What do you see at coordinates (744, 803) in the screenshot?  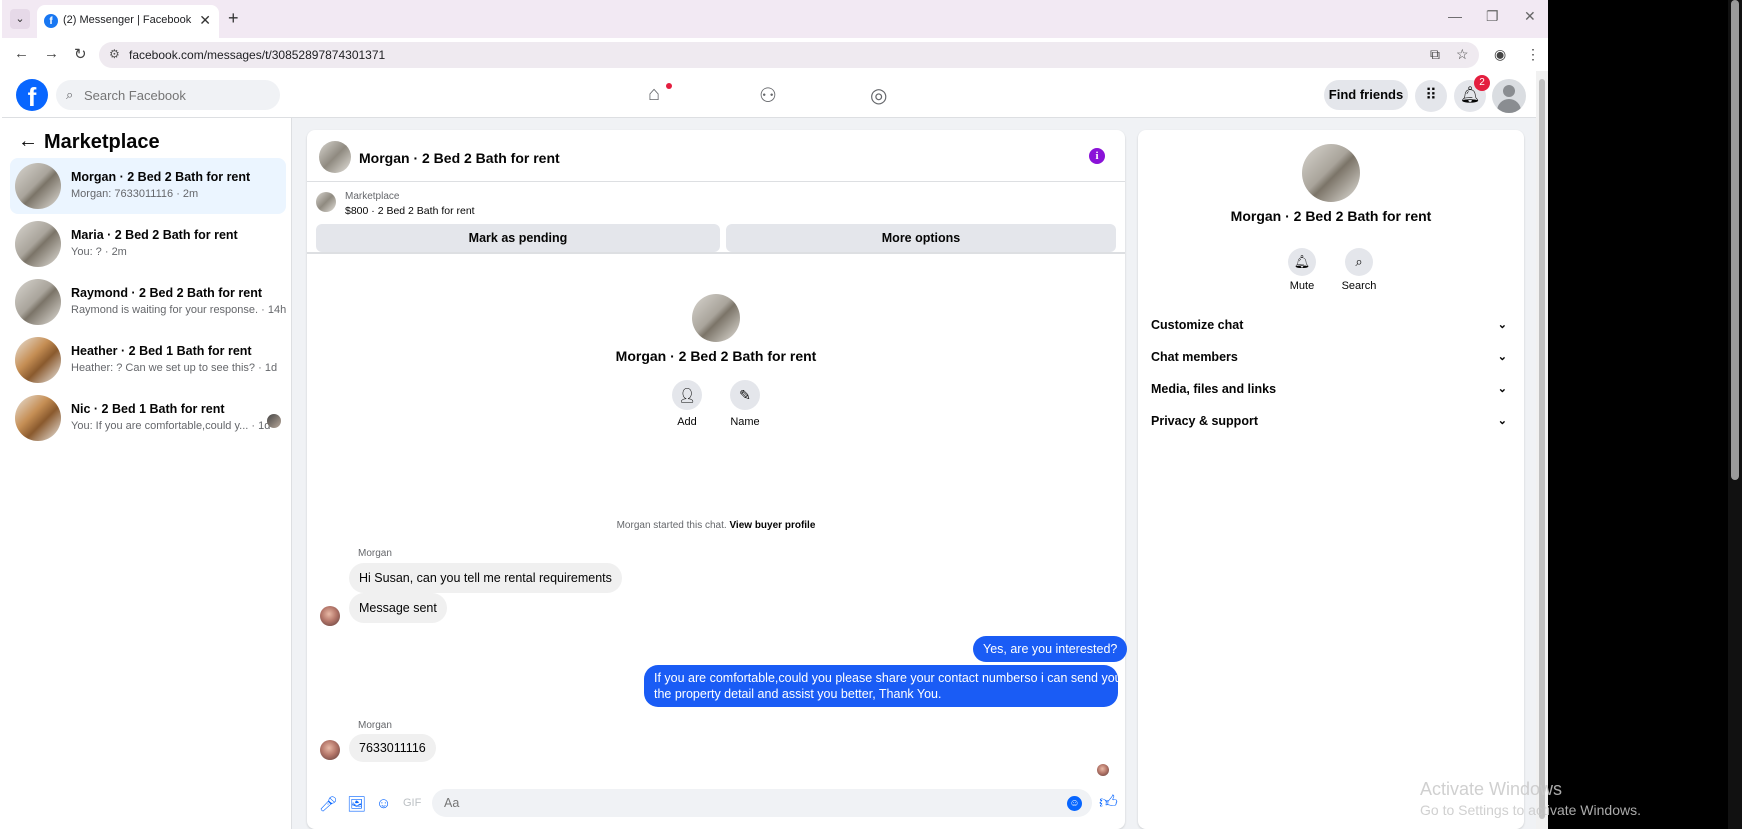 I see `message-input` at bounding box center [744, 803].